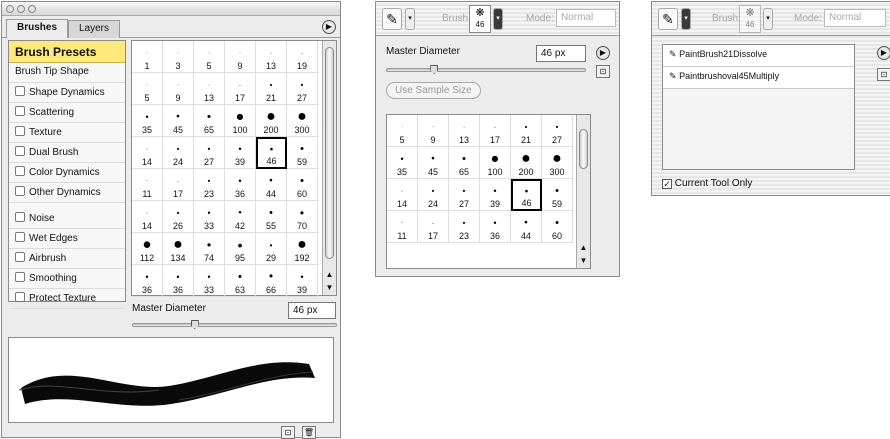 The width and height of the screenshot is (890, 439). I want to click on option-other-dynamics: Other Dynamics, so click(67, 193).